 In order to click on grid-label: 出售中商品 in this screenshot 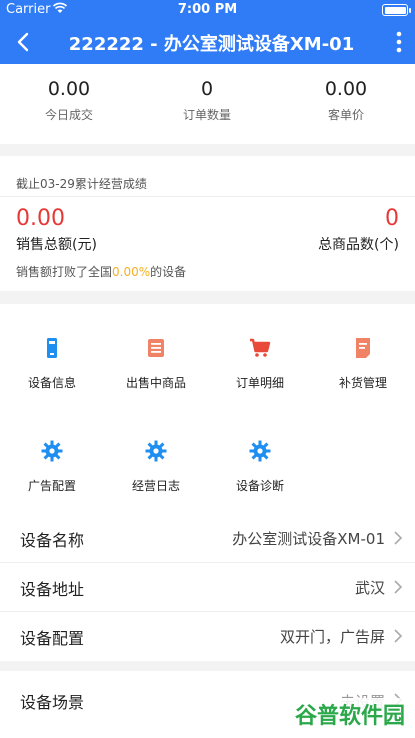, I will do `click(155, 383)`.